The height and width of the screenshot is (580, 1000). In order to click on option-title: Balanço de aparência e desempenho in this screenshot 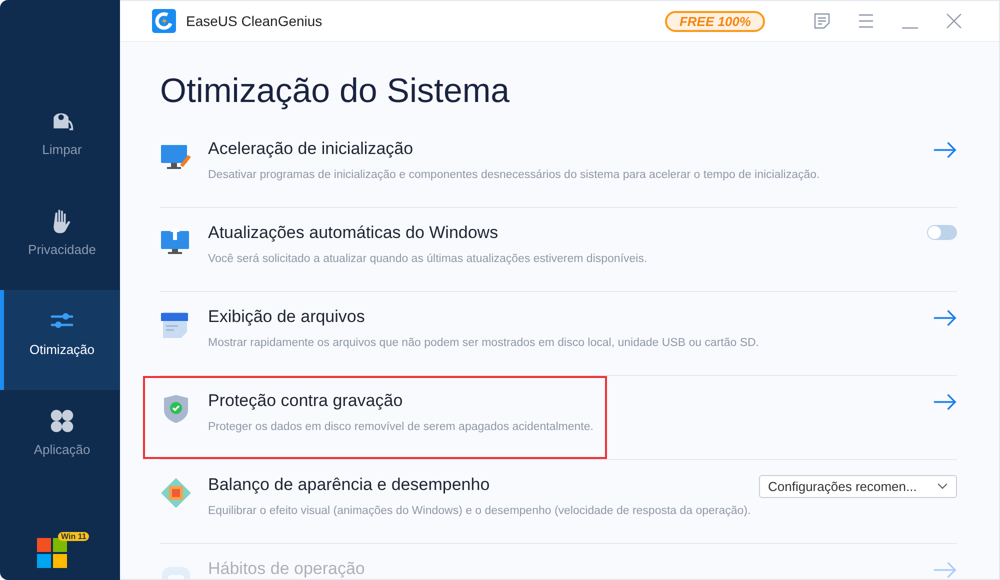, I will do `click(349, 485)`.